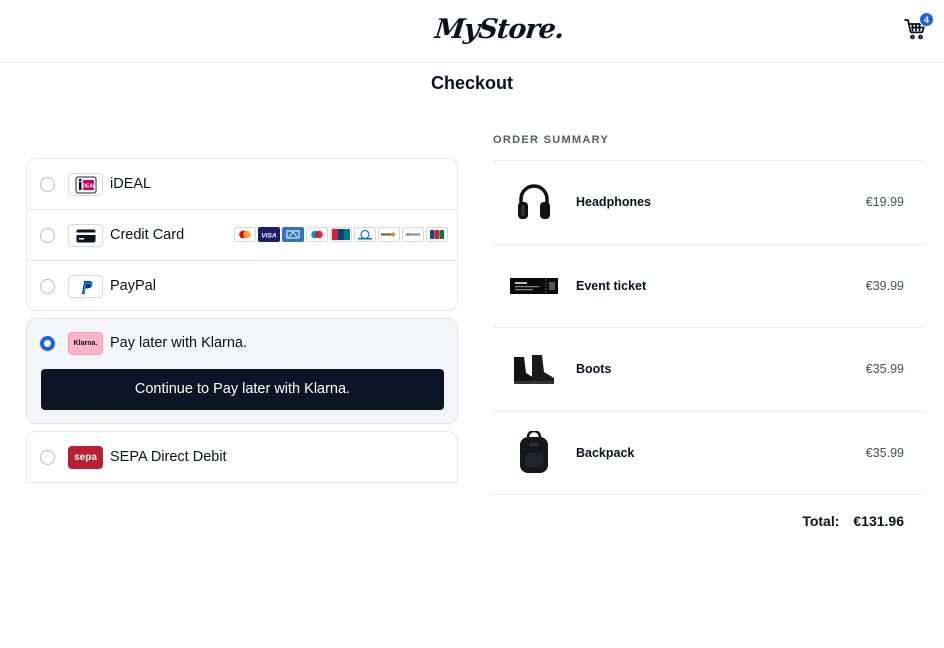 This screenshot has height=648, width=944. Describe the element at coordinates (242, 389) in the screenshot. I see `continue-klarna-button: Continue to Pay later with Klarna.` at that location.